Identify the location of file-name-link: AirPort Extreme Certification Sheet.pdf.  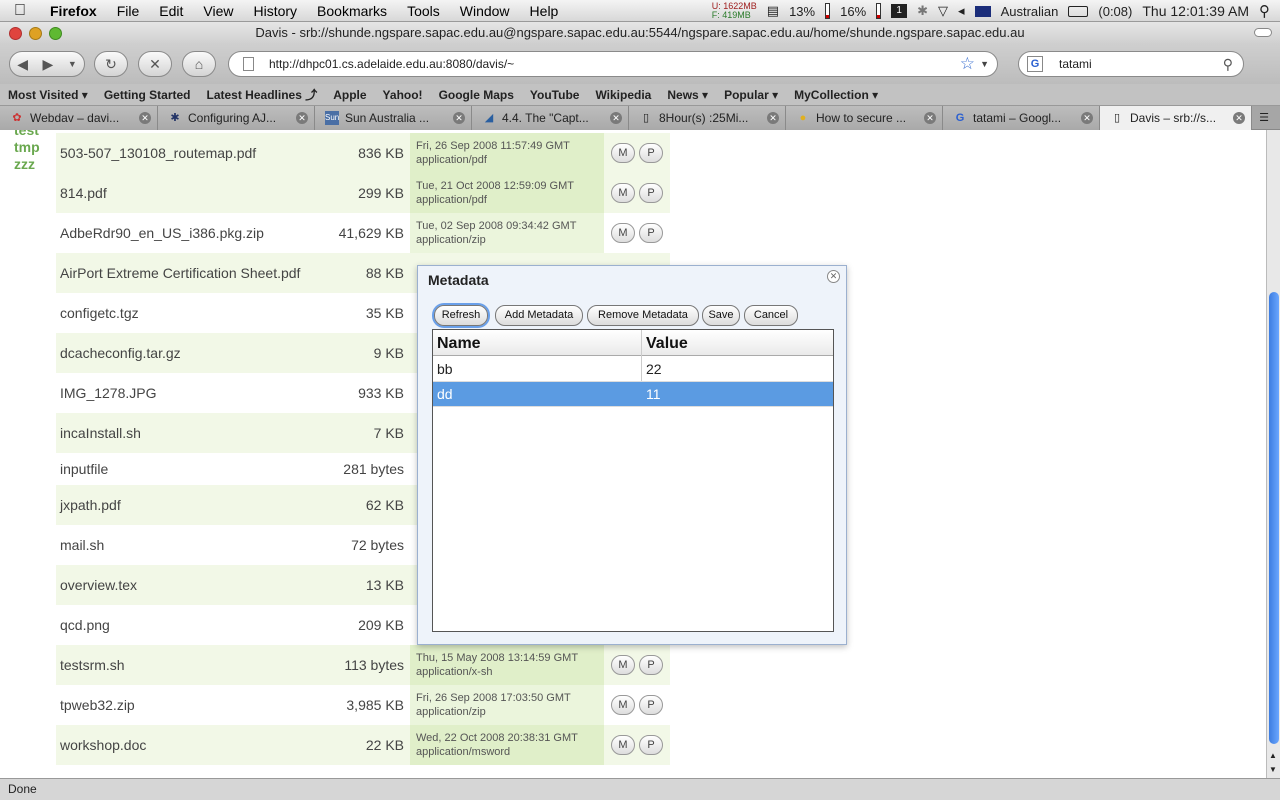
(180, 273).